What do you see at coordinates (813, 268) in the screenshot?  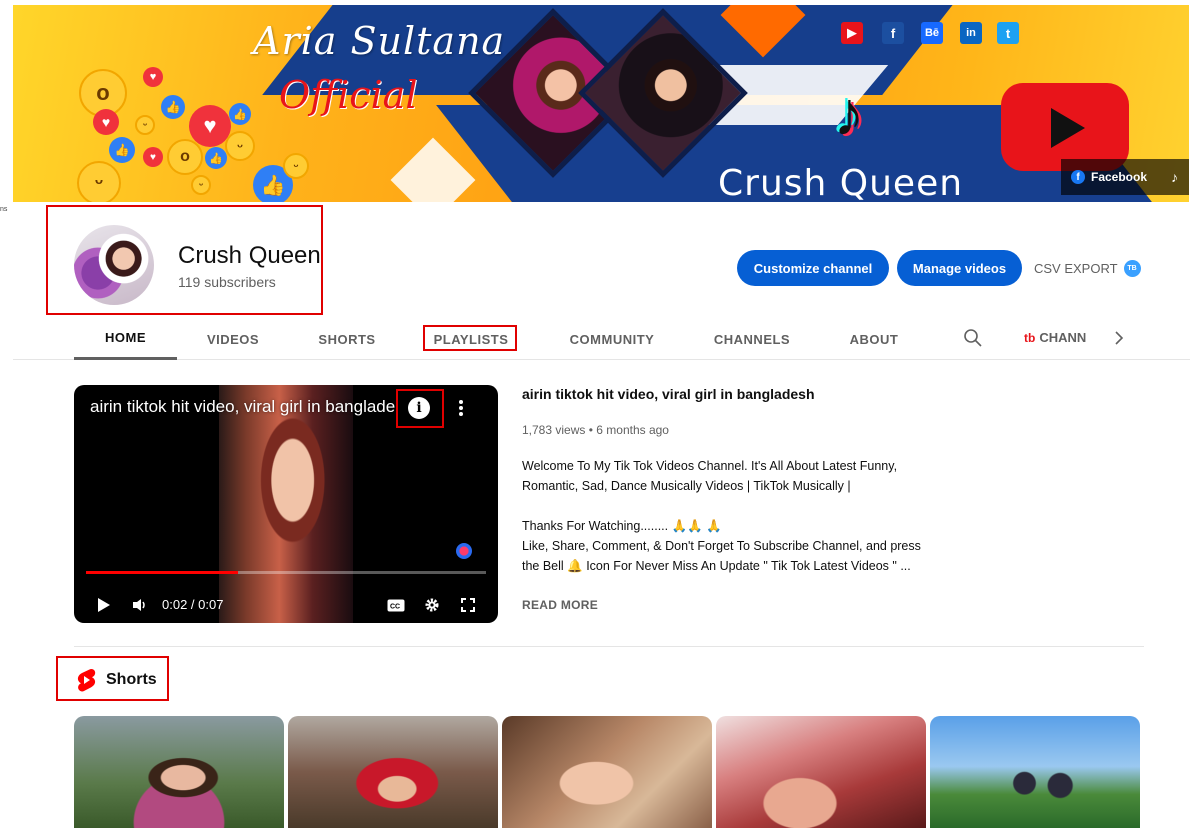 I see `customize-channel-button: Customize channel` at bounding box center [813, 268].